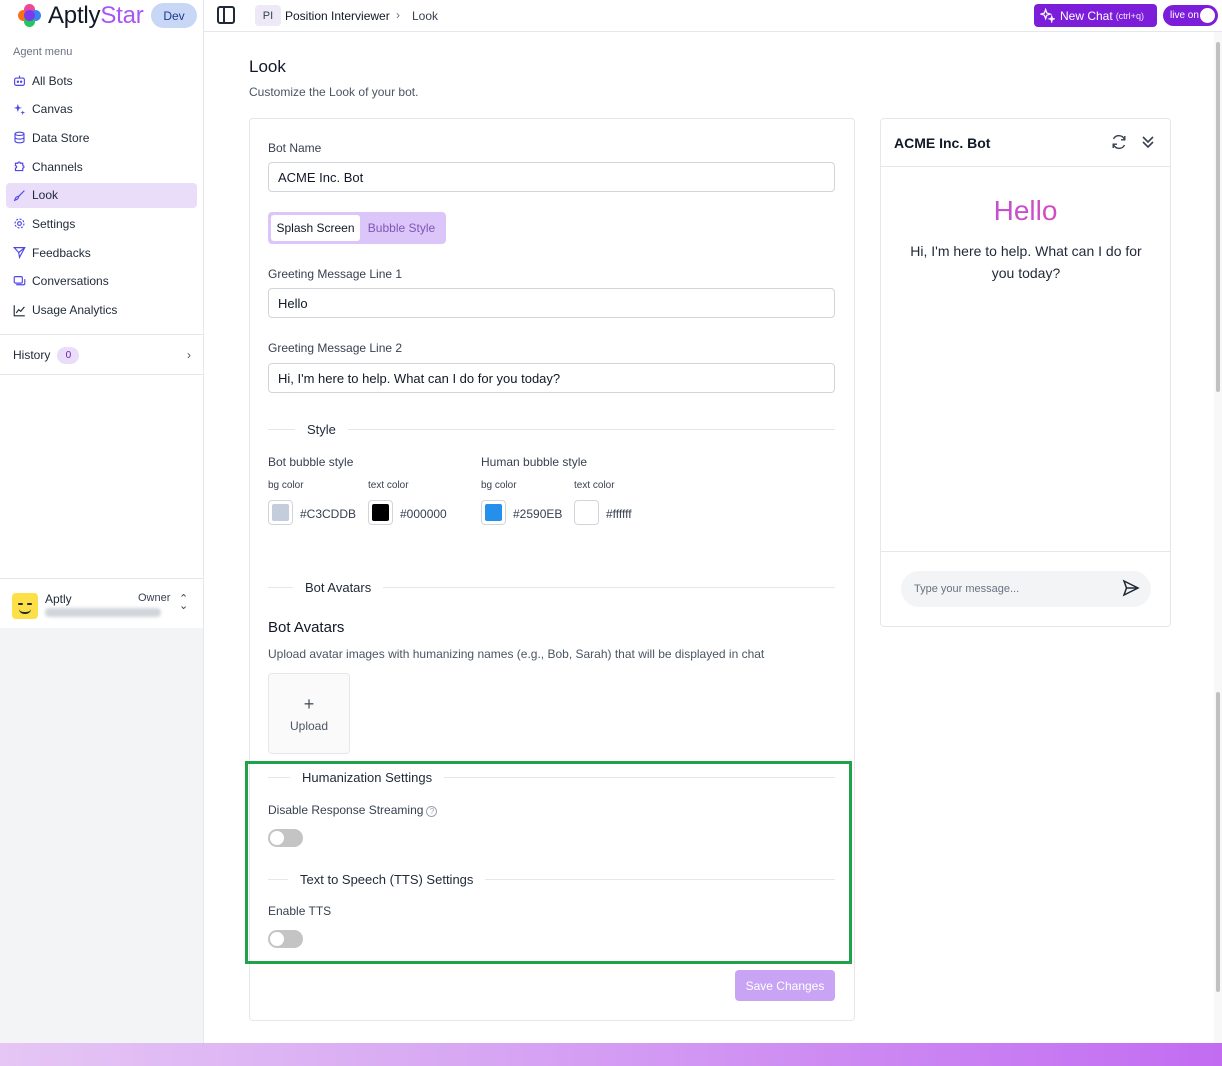  Describe the element at coordinates (101, 252) in the screenshot. I see `sidebar-item-feedbacks: Feedbacks` at that location.